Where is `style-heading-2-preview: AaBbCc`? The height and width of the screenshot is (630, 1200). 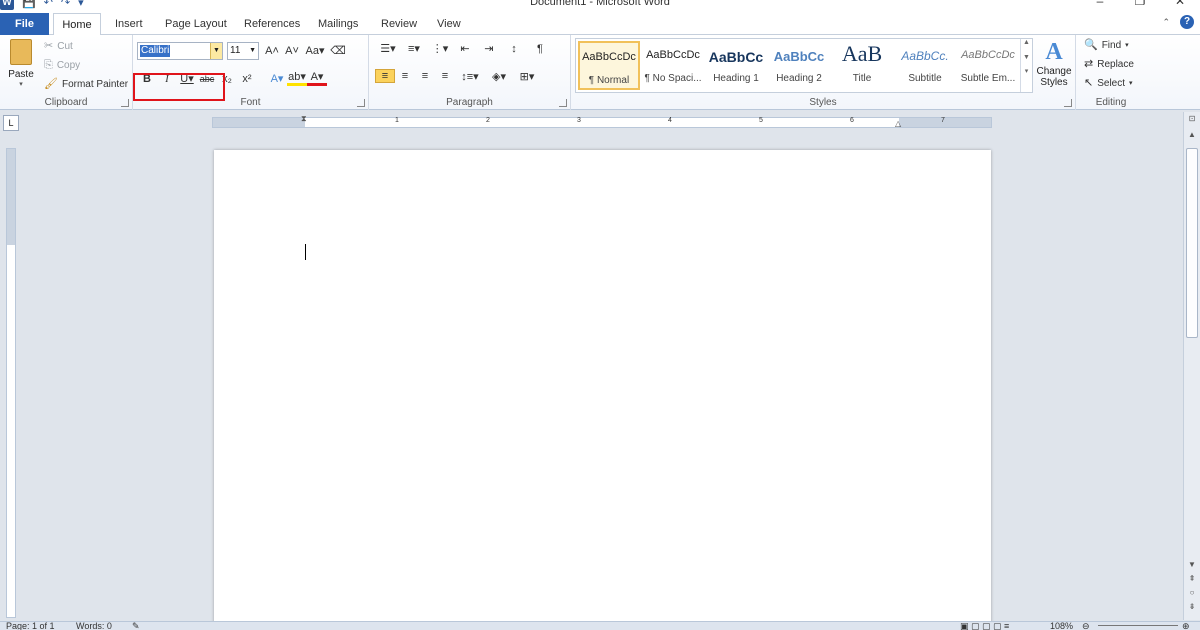
style-heading-2-preview: AaBbCc is located at coordinates (799, 56).